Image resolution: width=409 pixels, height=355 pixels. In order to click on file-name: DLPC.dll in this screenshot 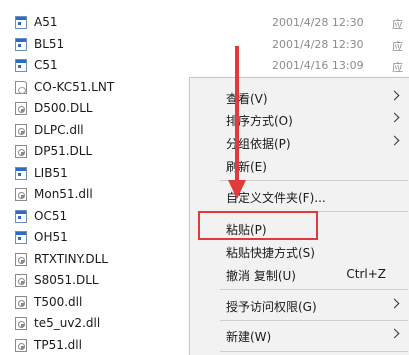, I will do `click(59, 129)`.